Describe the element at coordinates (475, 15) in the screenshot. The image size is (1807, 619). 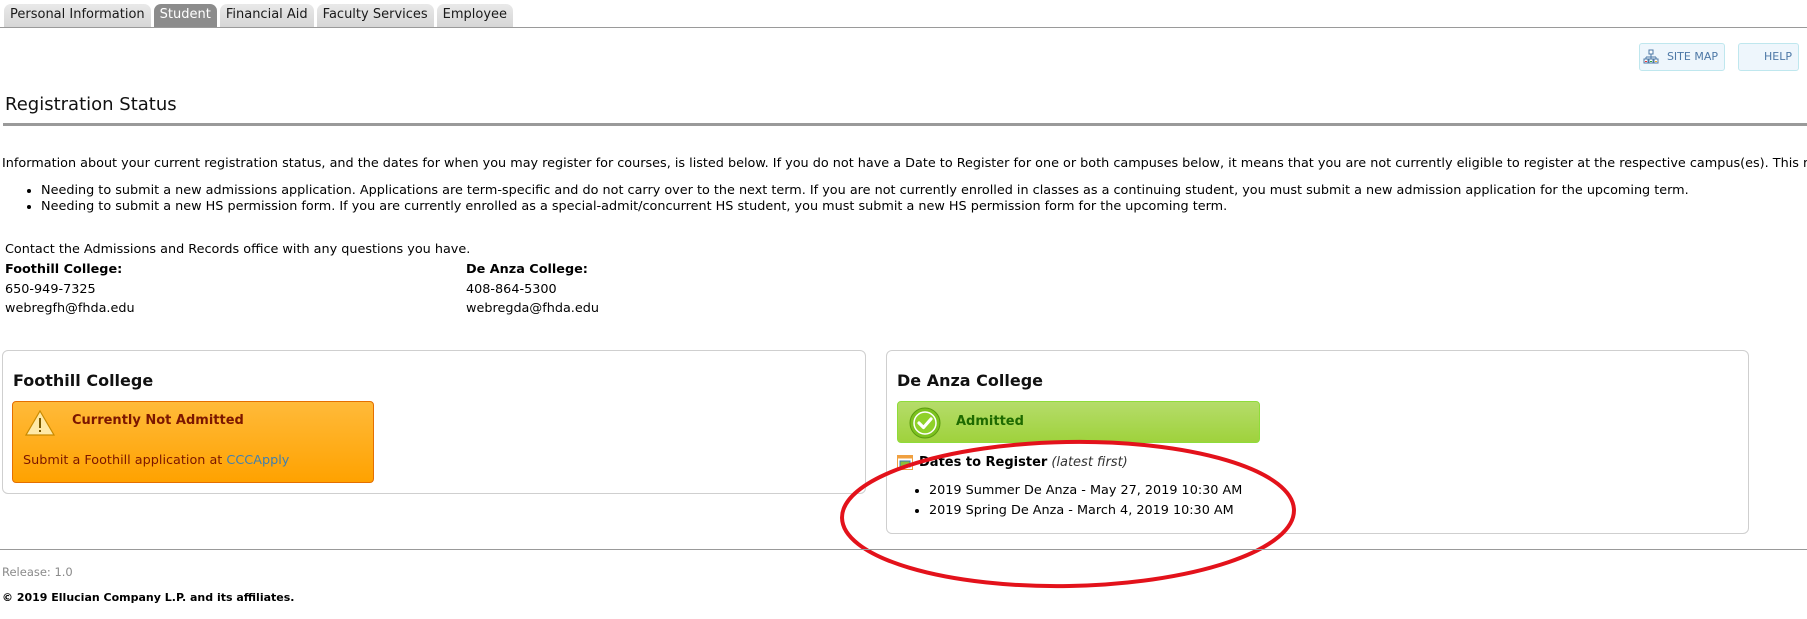
I see `tab-employee: Employee` at that location.